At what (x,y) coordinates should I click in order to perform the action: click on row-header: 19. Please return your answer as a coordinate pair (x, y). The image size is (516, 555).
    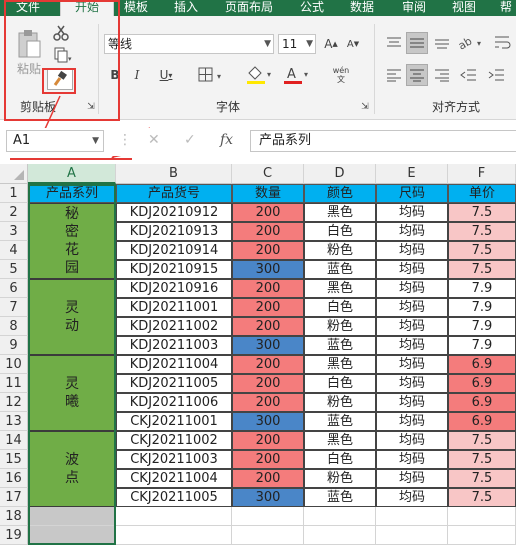
    Looking at the image, I should click on (14, 535).